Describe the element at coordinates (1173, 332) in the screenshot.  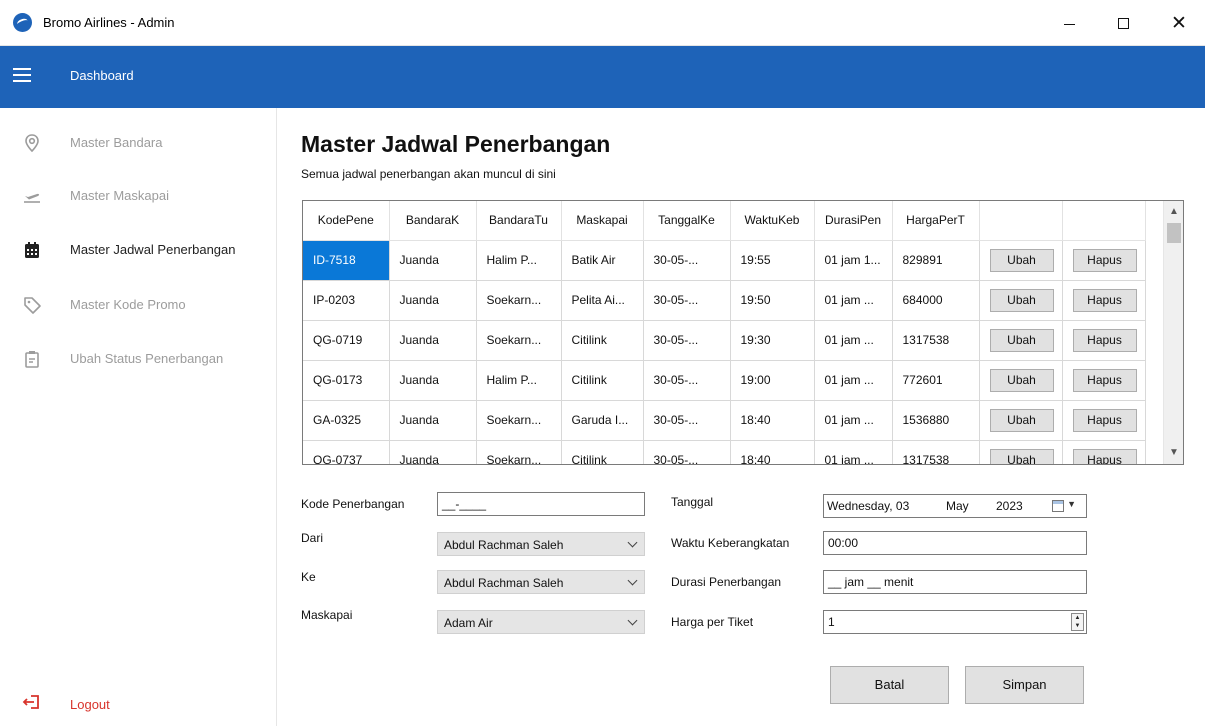
I see `vertical-scrollbar: ▲ ▼` at that location.